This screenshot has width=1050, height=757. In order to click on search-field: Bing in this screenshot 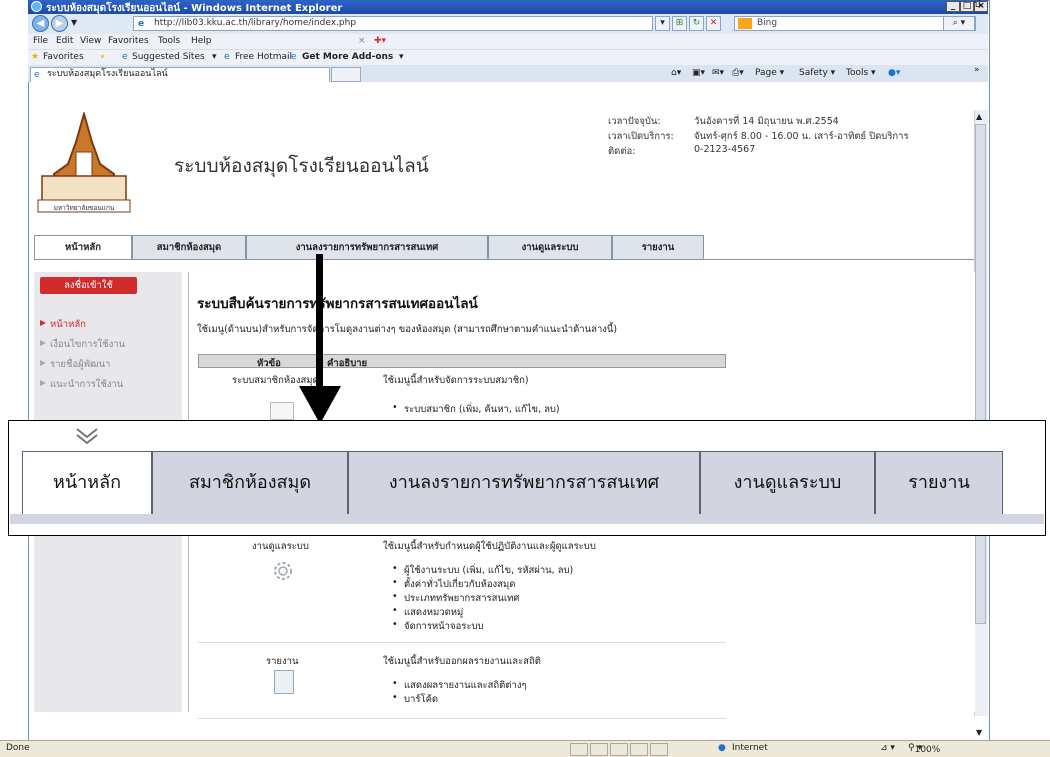, I will do `click(855, 23)`.